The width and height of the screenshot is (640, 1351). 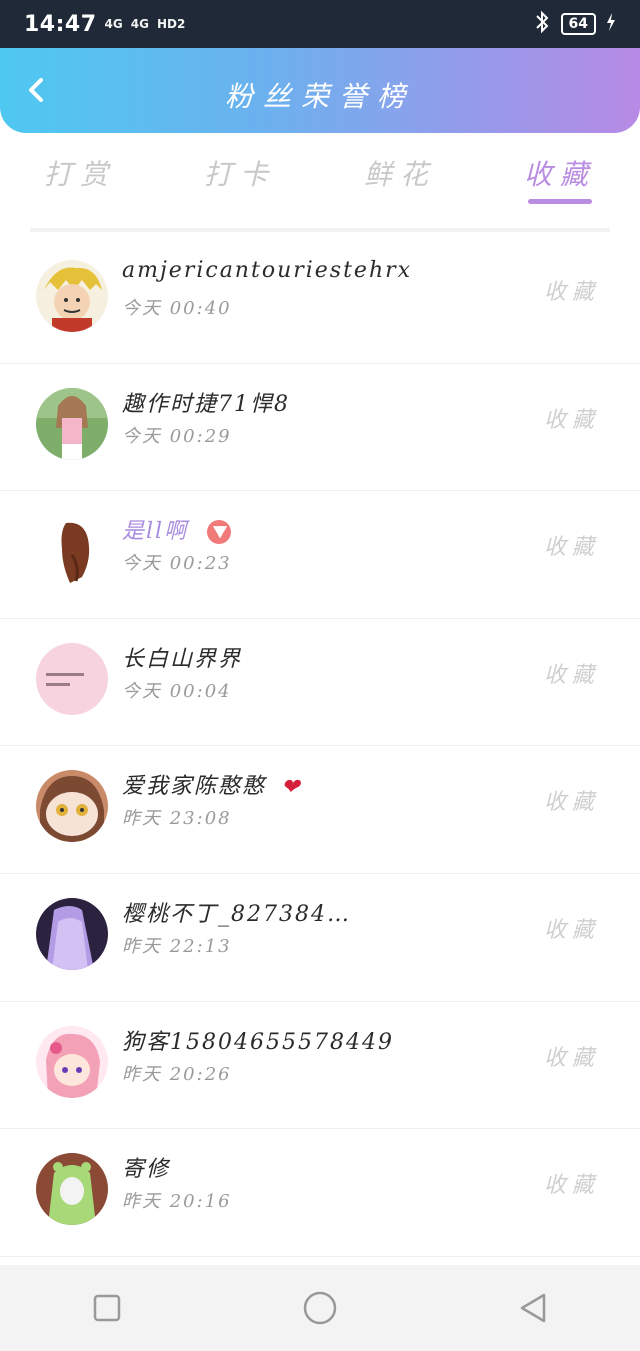 I want to click on list-item: 寄修 昨天 20:16 收藏, so click(x=320, y=1193).